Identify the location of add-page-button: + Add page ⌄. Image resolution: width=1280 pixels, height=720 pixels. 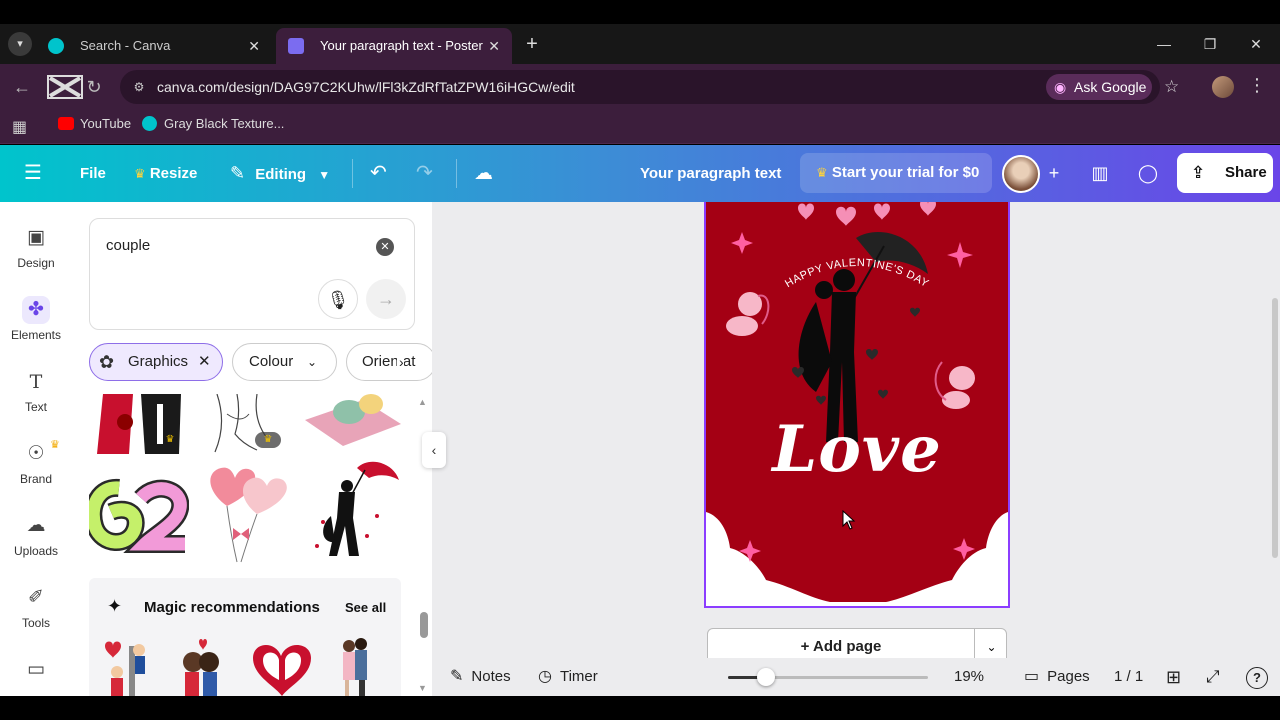
(857, 643).